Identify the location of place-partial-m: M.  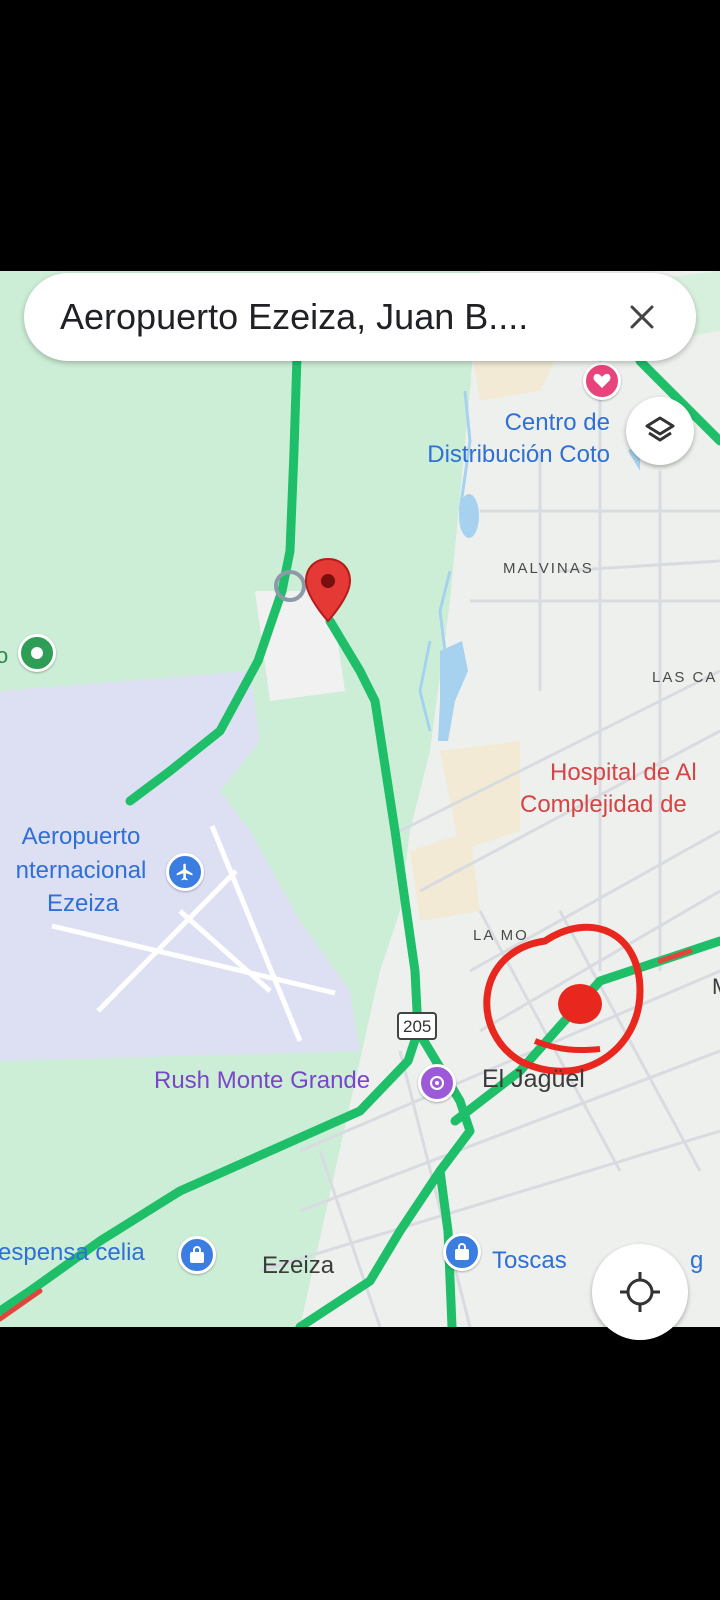
(716, 986).